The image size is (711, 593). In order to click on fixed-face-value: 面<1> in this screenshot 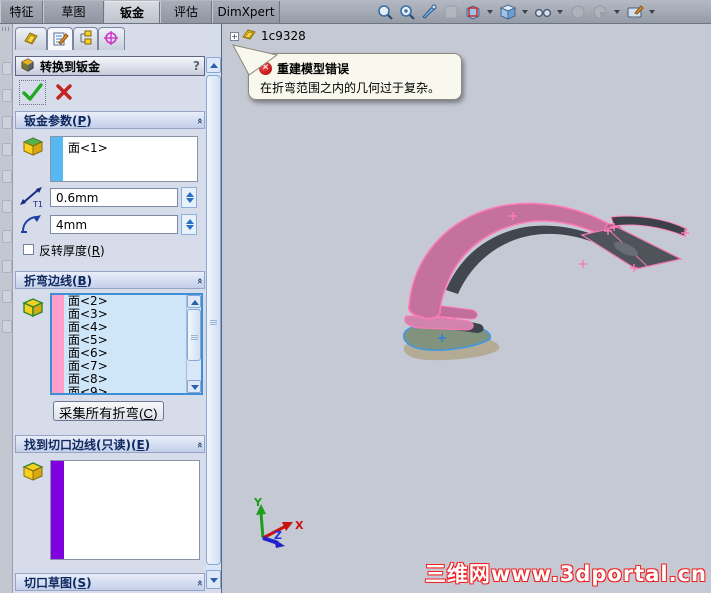, I will do `click(85, 159)`.